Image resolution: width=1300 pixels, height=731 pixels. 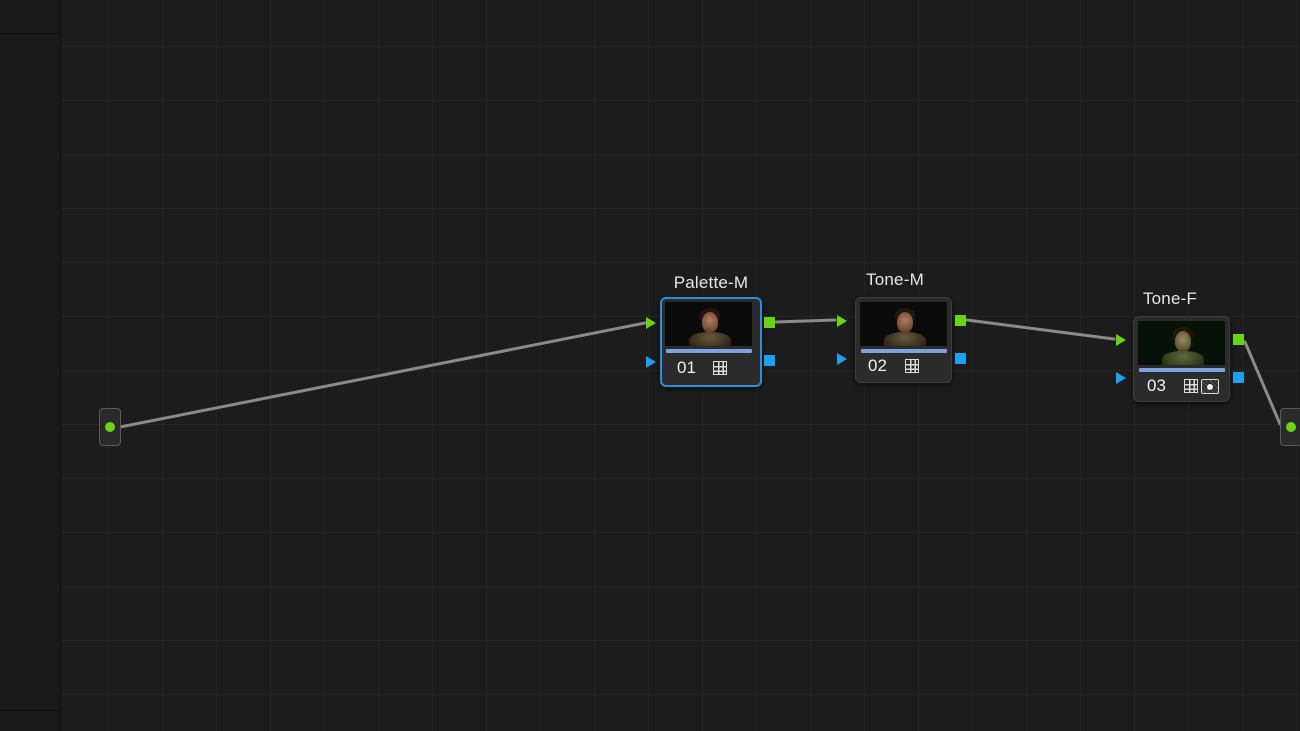 What do you see at coordinates (686, 367) in the screenshot?
I see `node-01-number: 01` at bounding box center [686, 367].